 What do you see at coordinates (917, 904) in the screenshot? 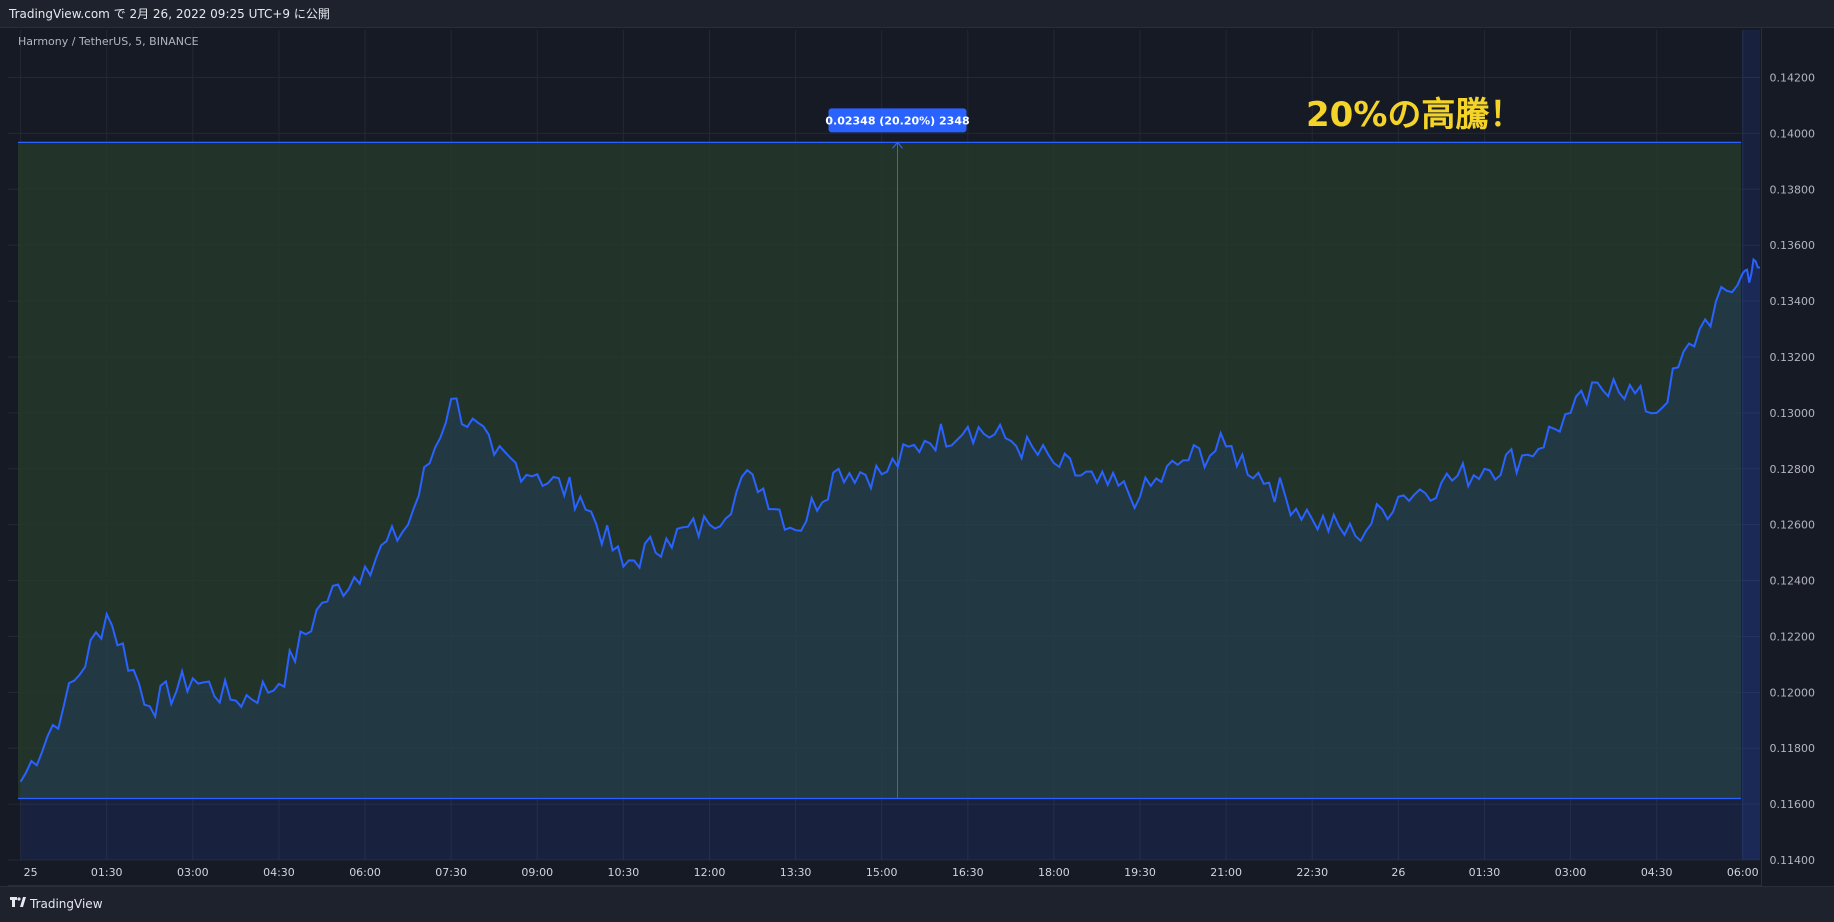
I see `footer-bar: TradingView` at bounding box center [917, 904].